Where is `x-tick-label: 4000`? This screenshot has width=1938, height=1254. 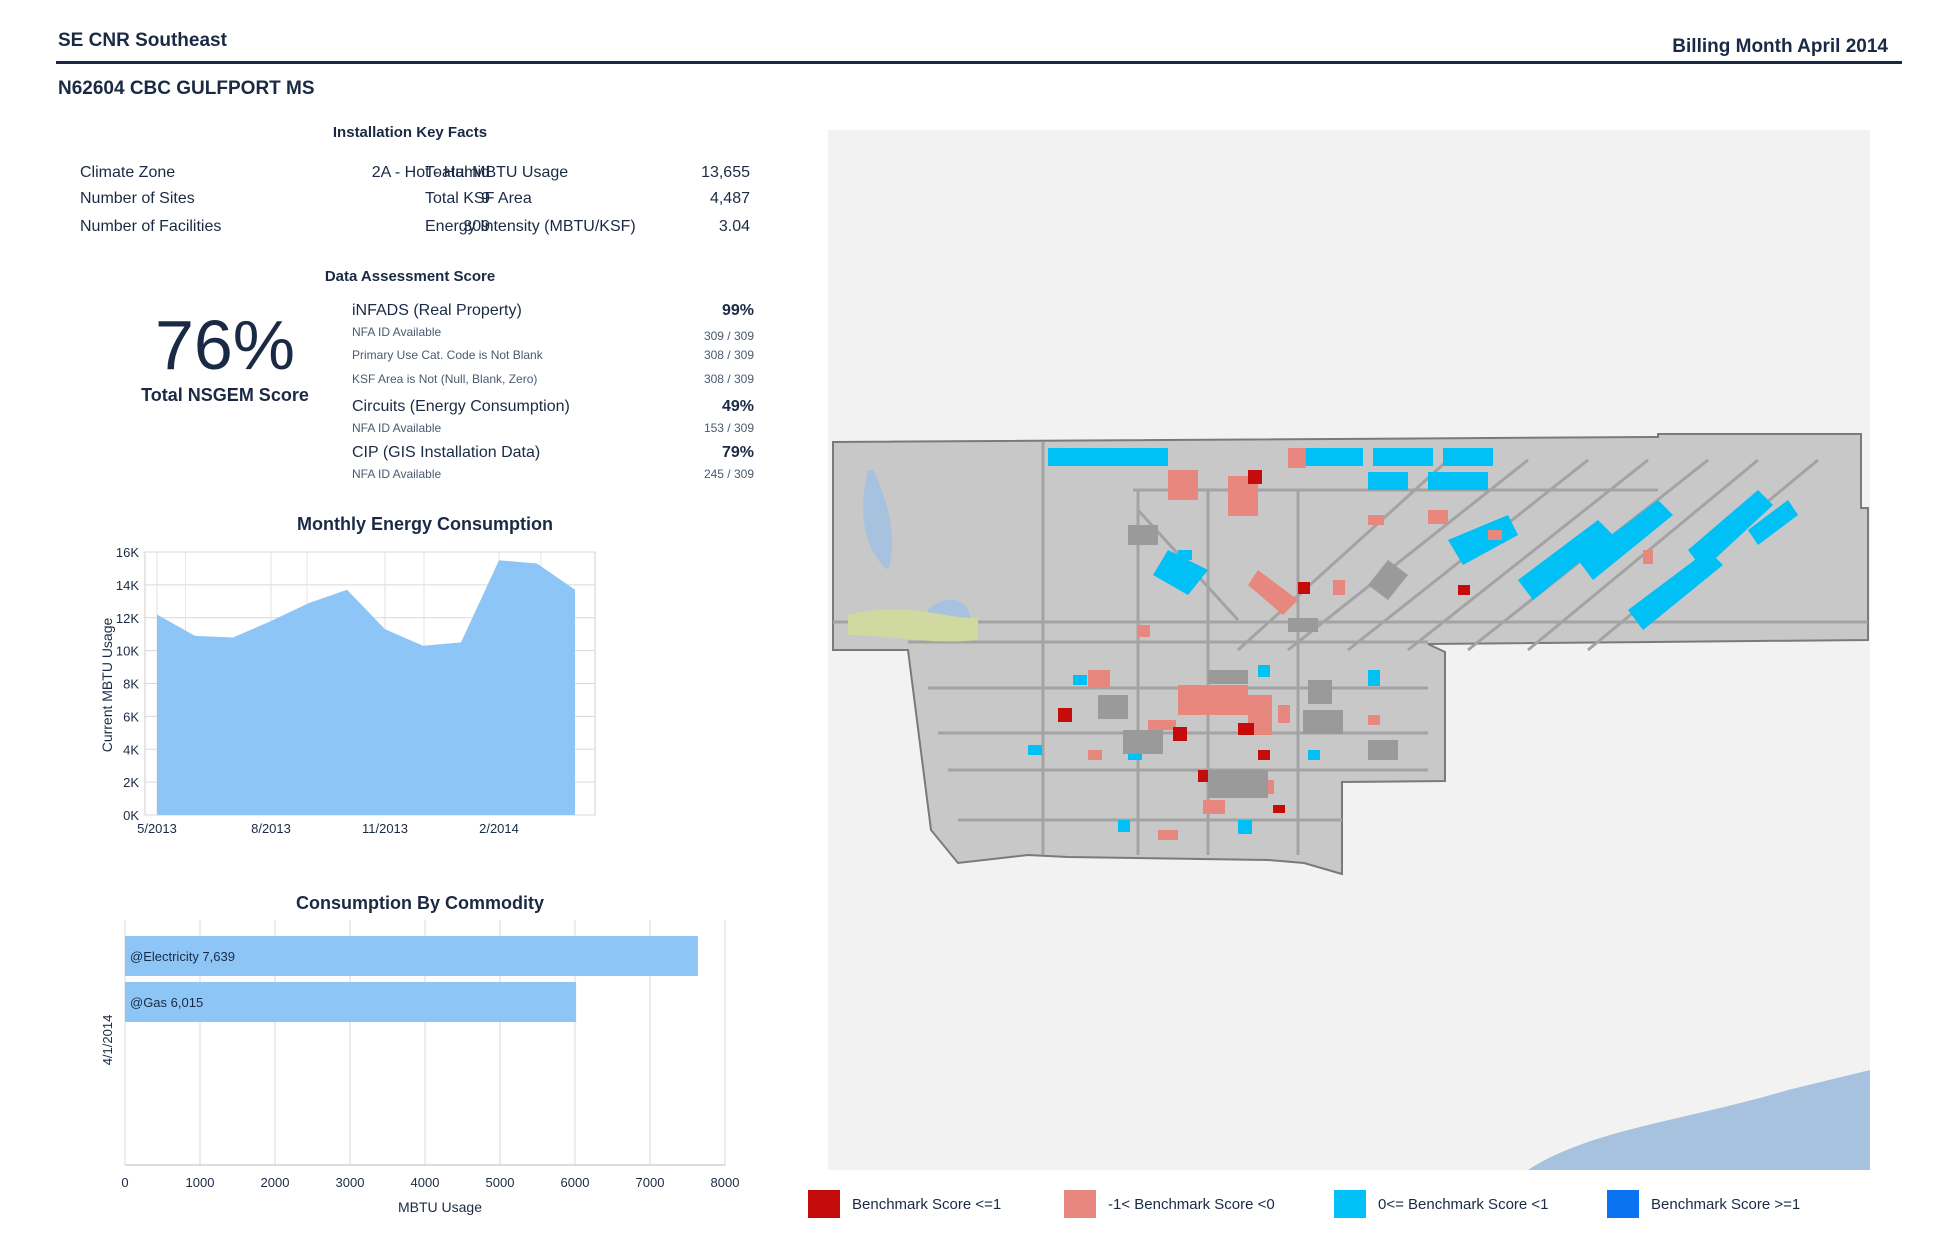
x-tick-label: 4000 is located at coordinates (425, 1182).